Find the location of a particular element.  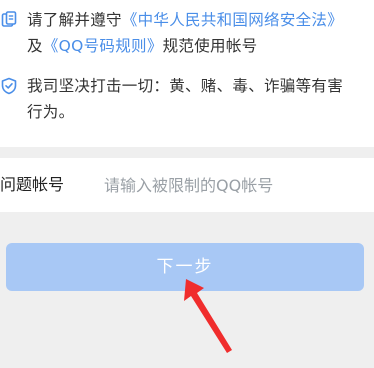

problem-account-label: 问题帐号 is located at coordinates (32, 184).